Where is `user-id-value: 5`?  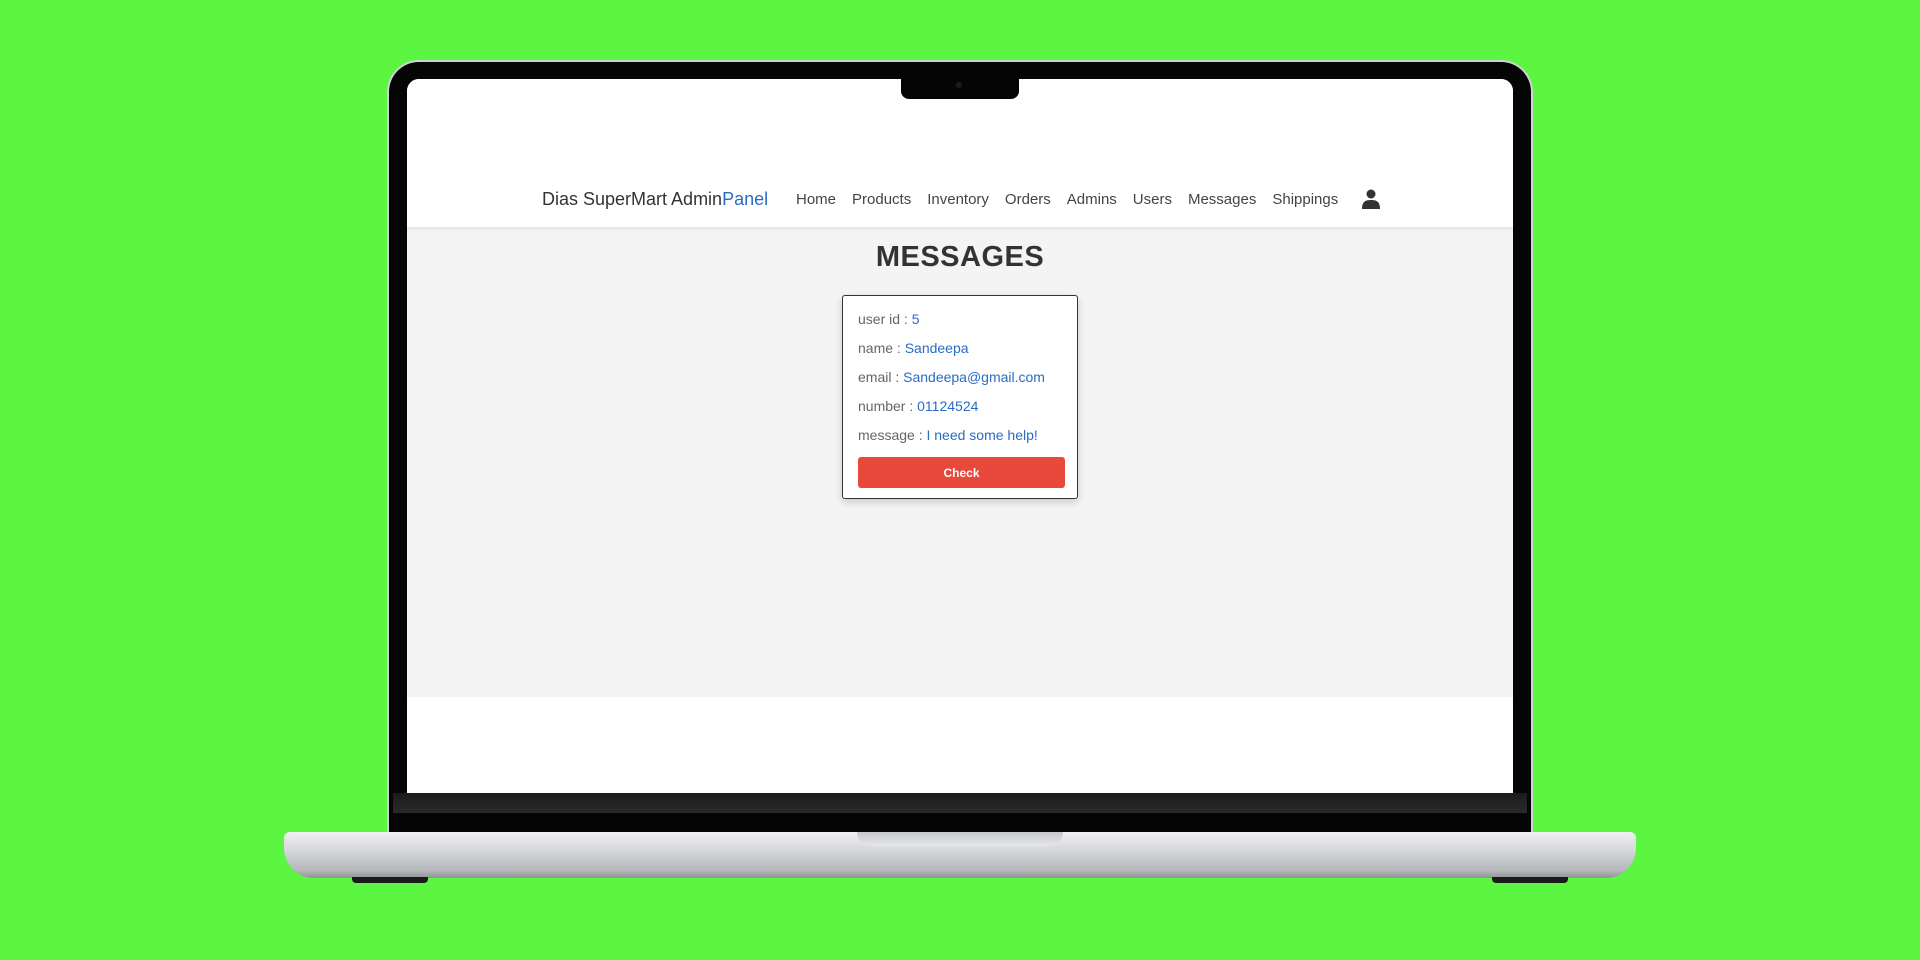 user-id-value: 5 is located at coordinates (915, 319).